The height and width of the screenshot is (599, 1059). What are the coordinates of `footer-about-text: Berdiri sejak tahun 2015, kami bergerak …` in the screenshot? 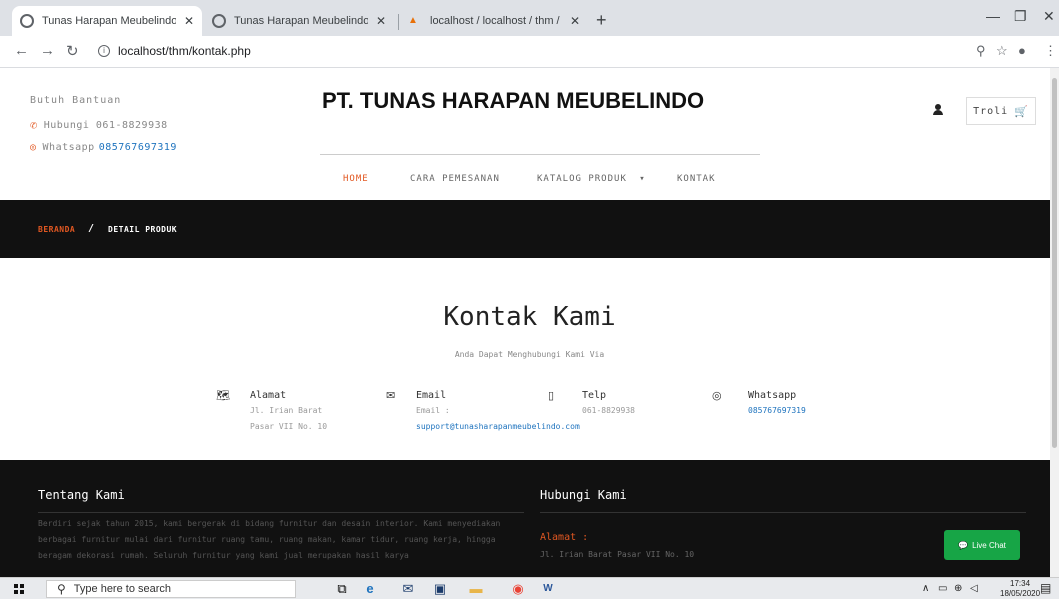 It's located at (269, 539).